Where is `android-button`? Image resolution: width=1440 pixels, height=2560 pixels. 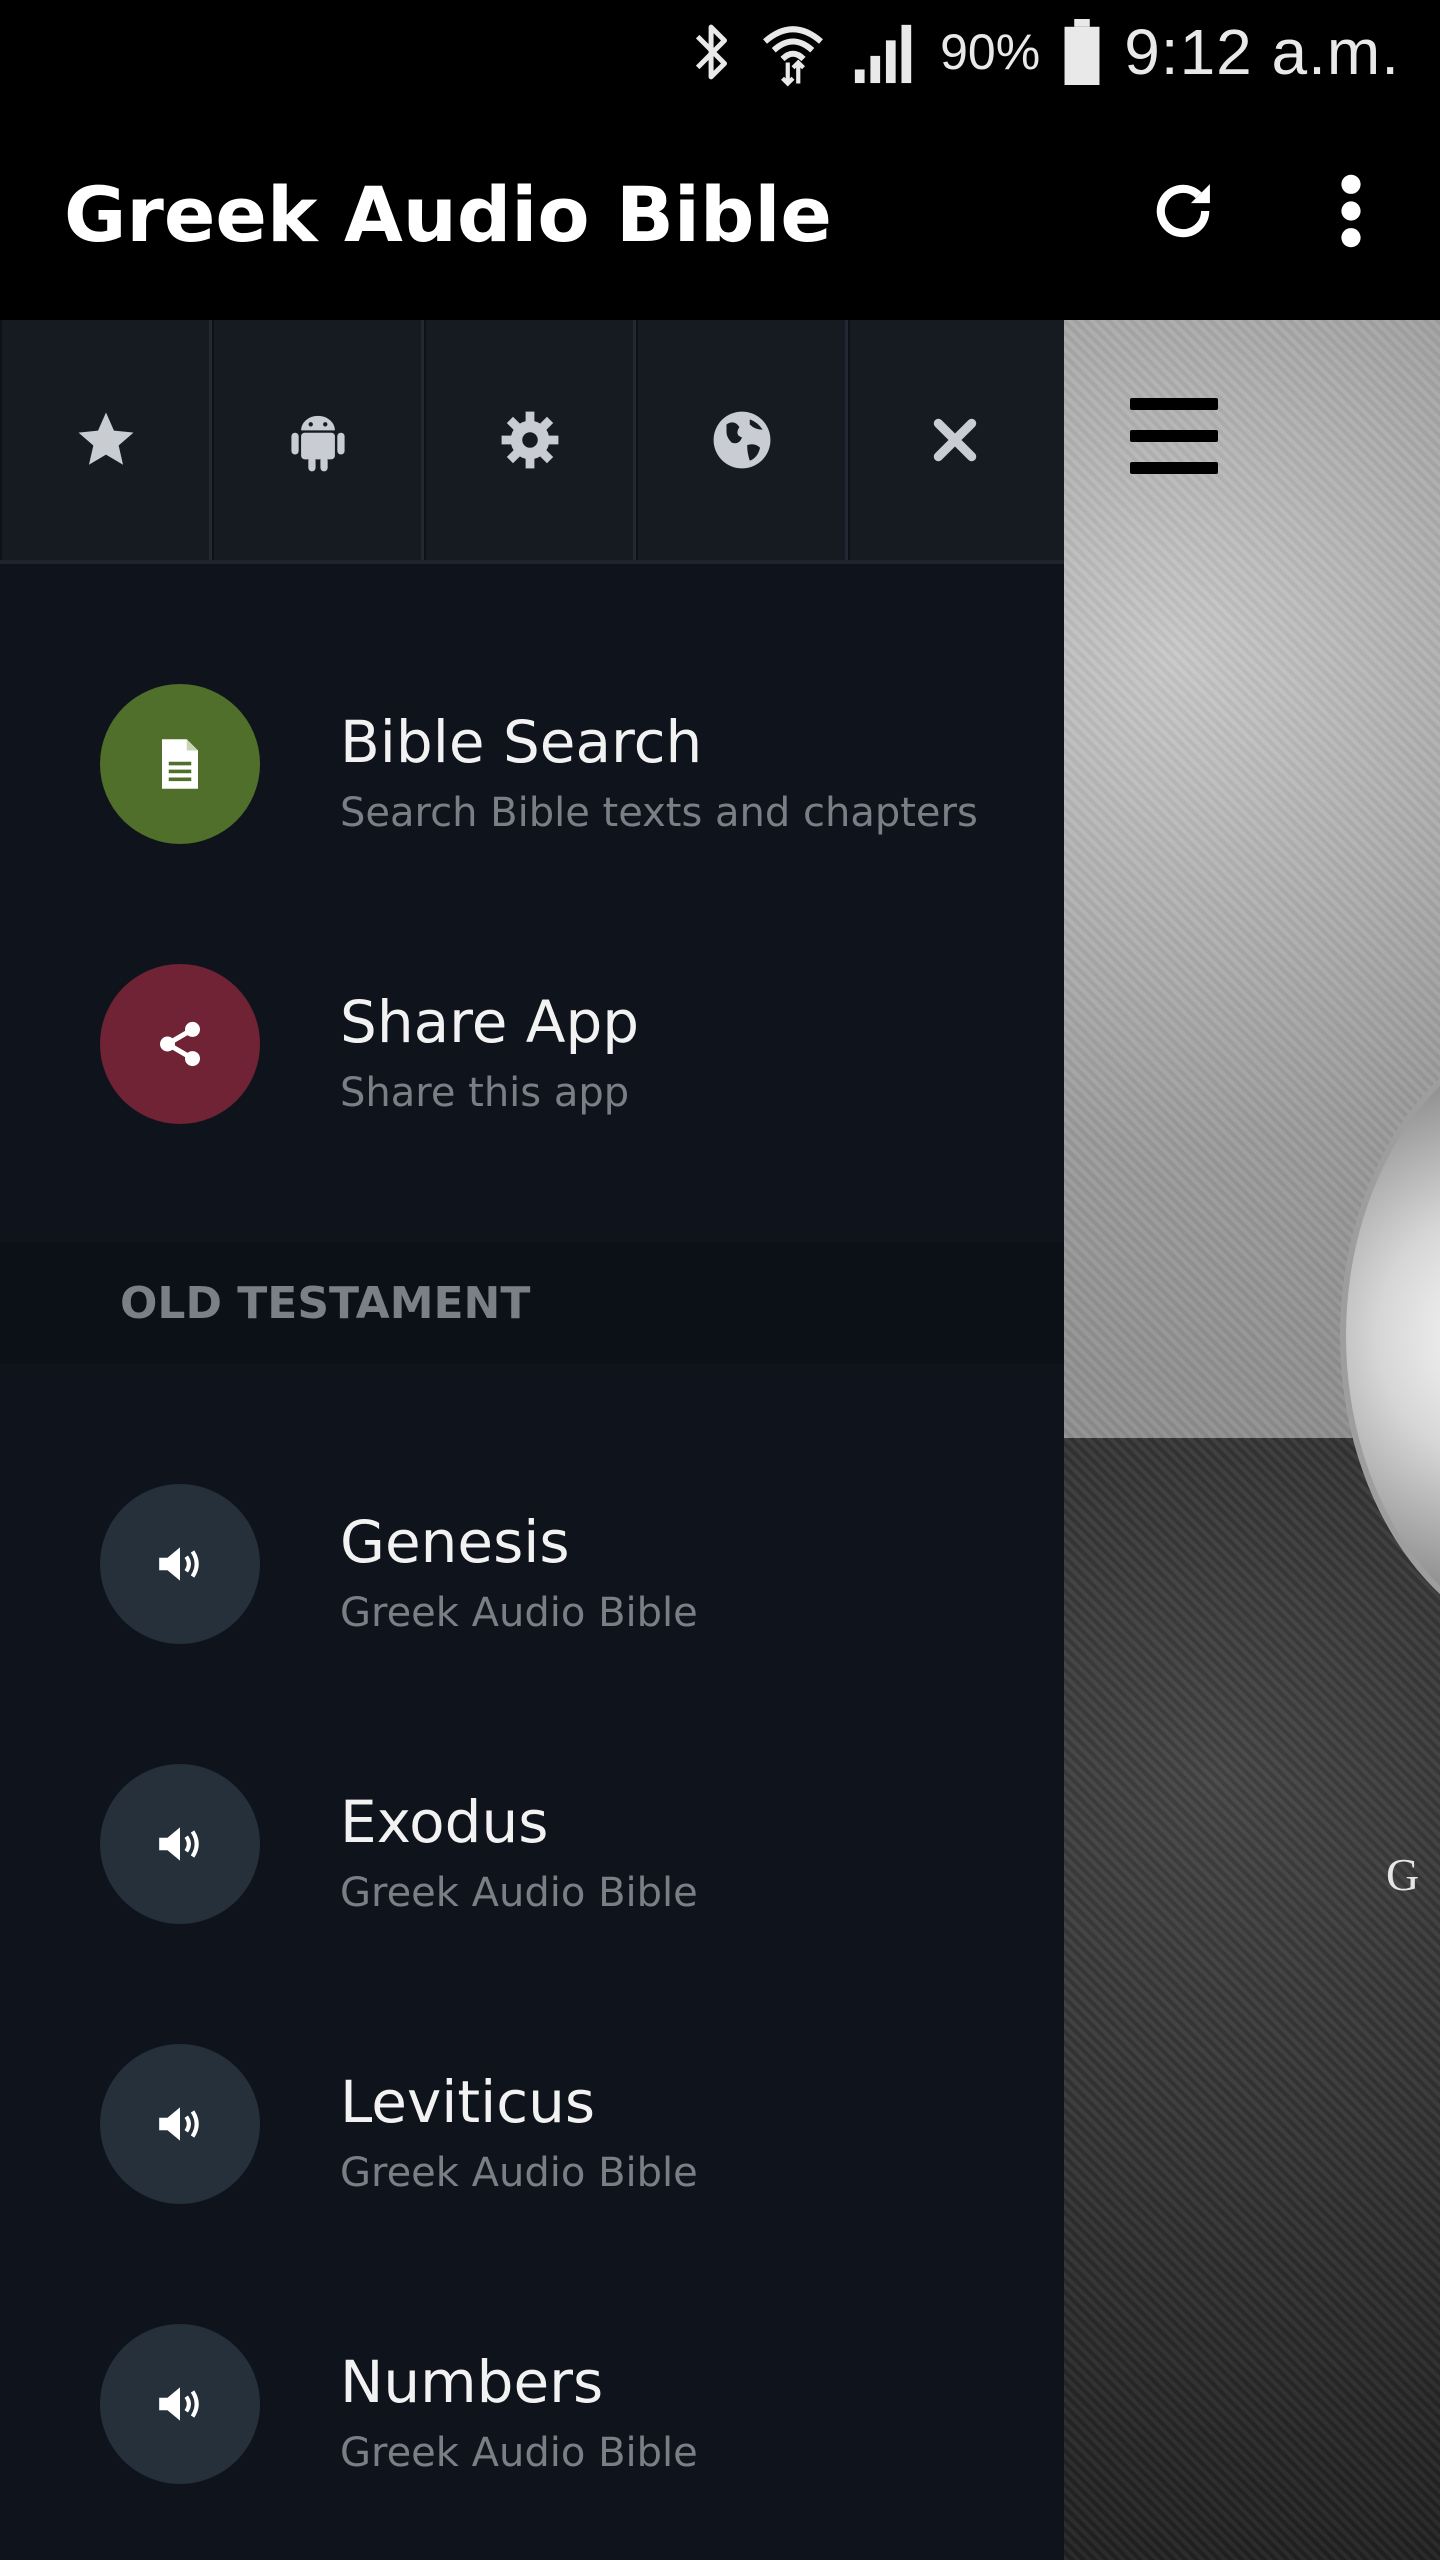
android-button is located at coordinates (318, 440).